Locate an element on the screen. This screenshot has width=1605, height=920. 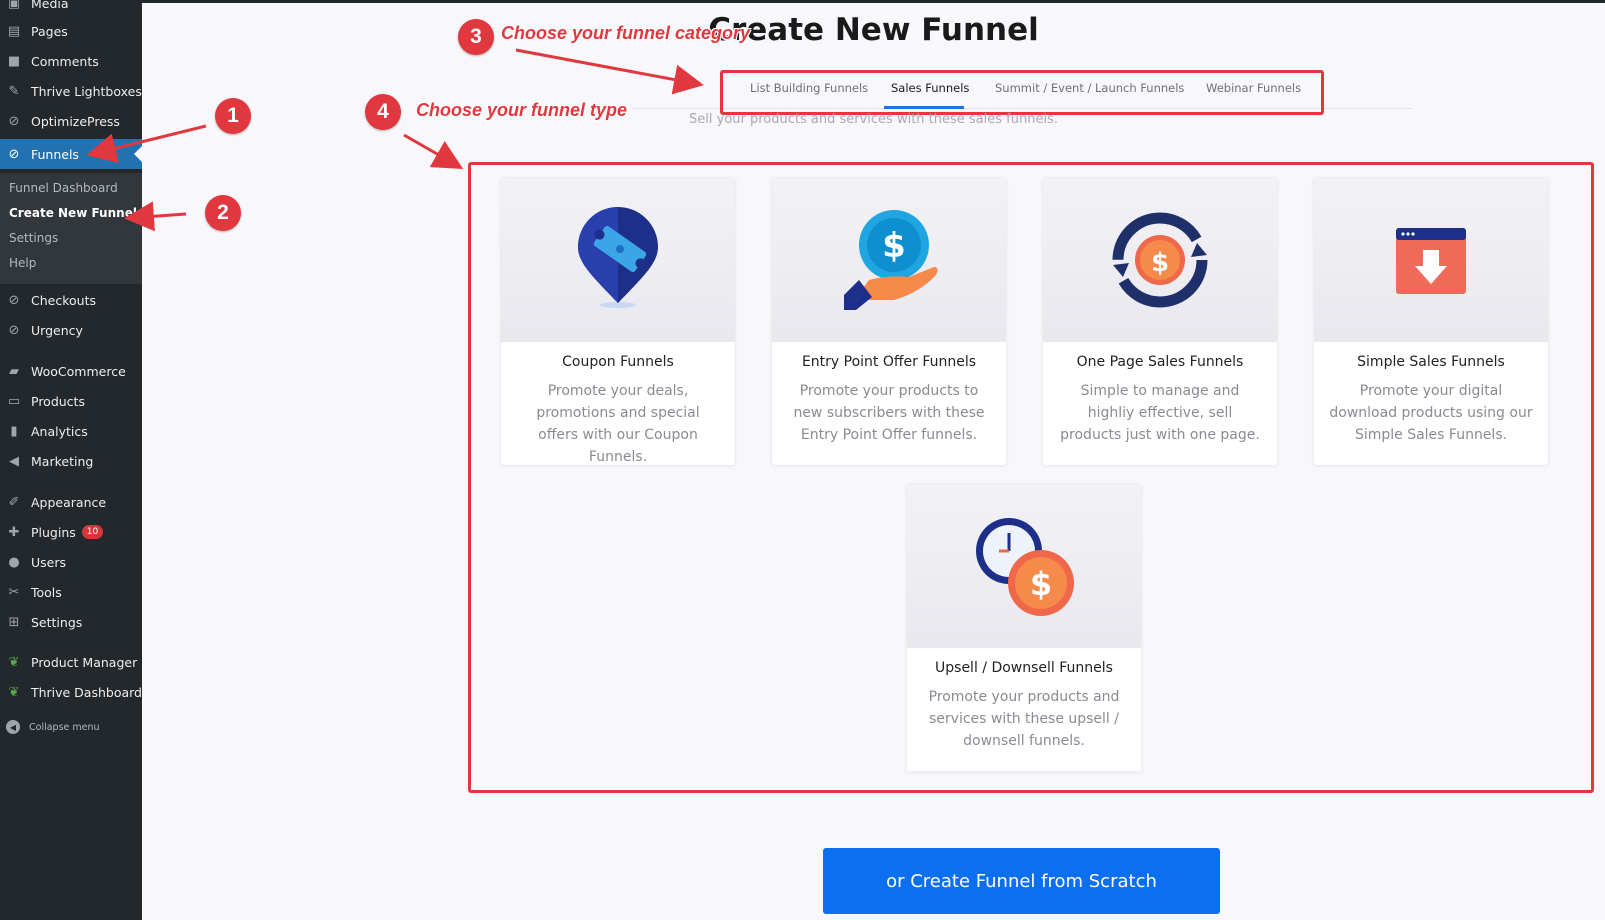
sidebar-item-analytics: ▮ Analytics is located at coordinates (71, 431).